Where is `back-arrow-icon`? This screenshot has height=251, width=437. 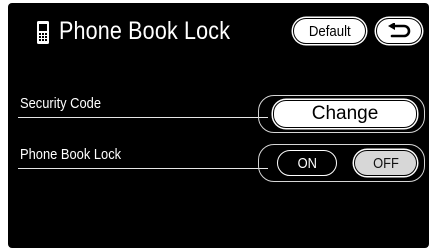
back-arrow-icon is located at coordinates (399, 30).